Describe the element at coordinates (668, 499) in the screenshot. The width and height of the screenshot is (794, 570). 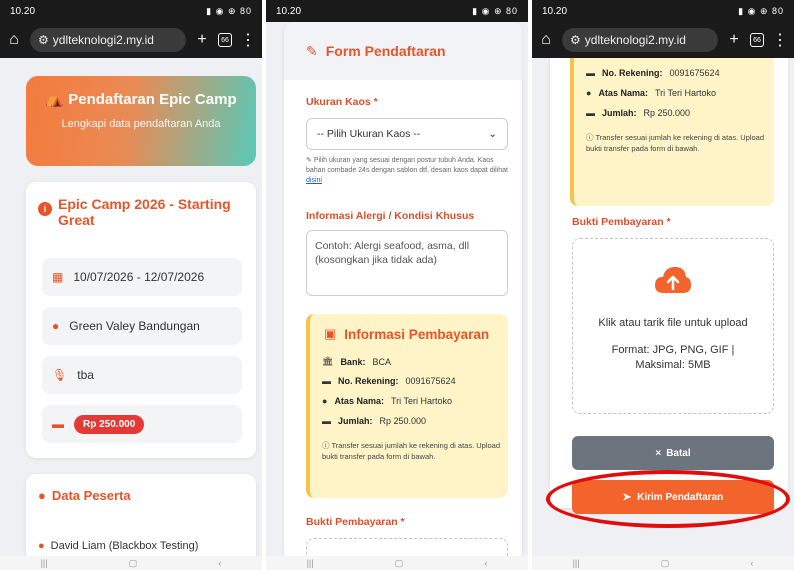
I see `highlight-annotation-ring` at that location.